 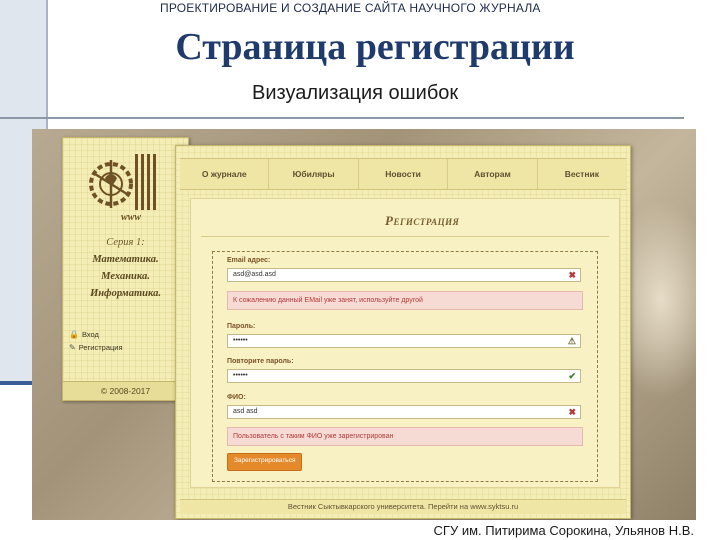 I want to click on warning-icon: ⚠, so click(x=571, y=341).